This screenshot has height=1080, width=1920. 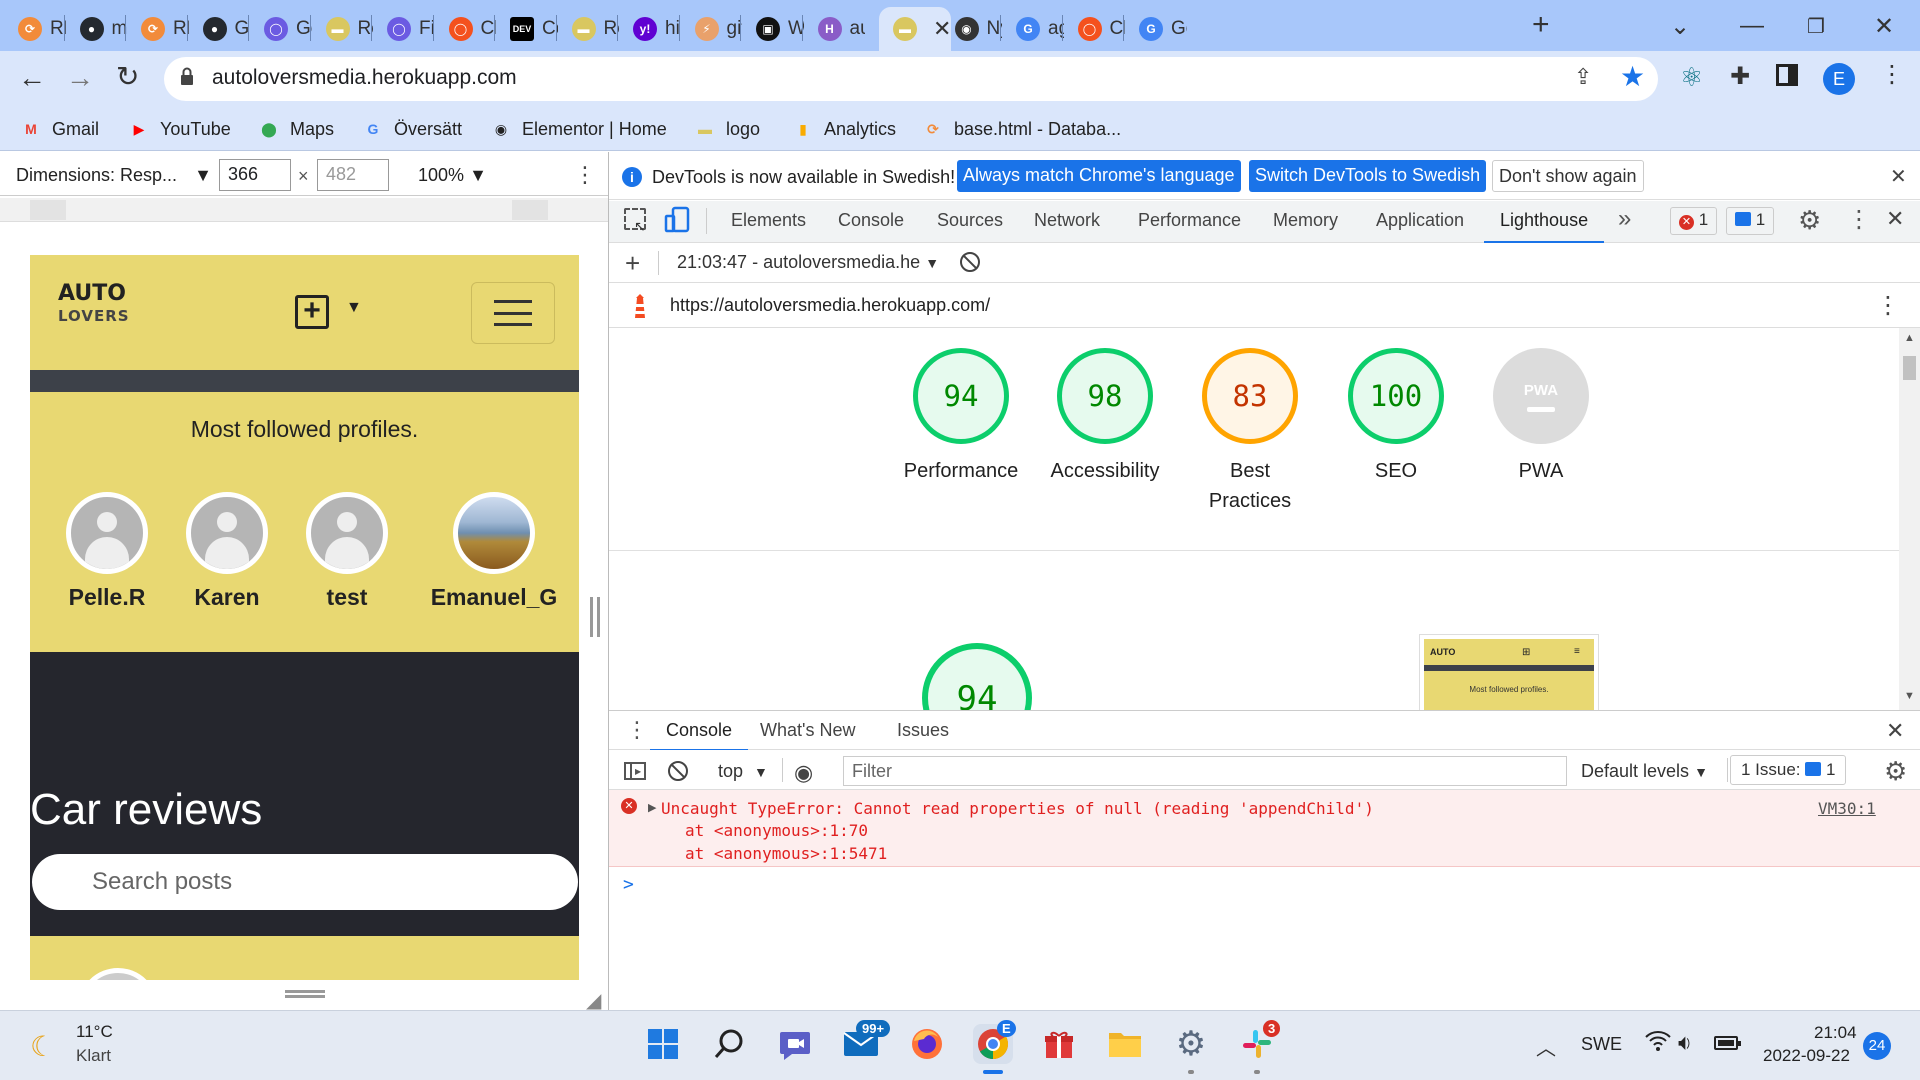 I want to click on file-explorer-icon, so click(x=1125, y=1044).